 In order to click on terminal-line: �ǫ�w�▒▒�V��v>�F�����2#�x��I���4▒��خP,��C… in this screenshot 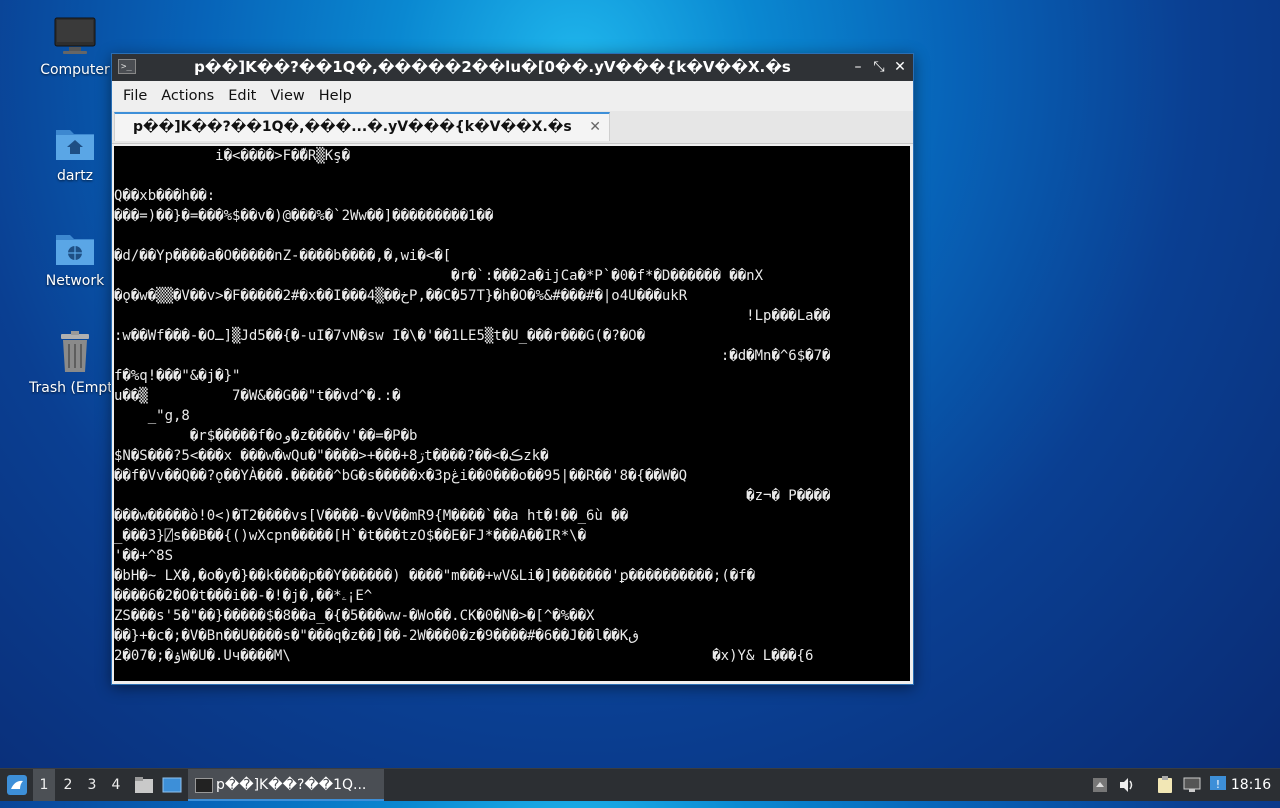, I will do `click(401, 296)`.